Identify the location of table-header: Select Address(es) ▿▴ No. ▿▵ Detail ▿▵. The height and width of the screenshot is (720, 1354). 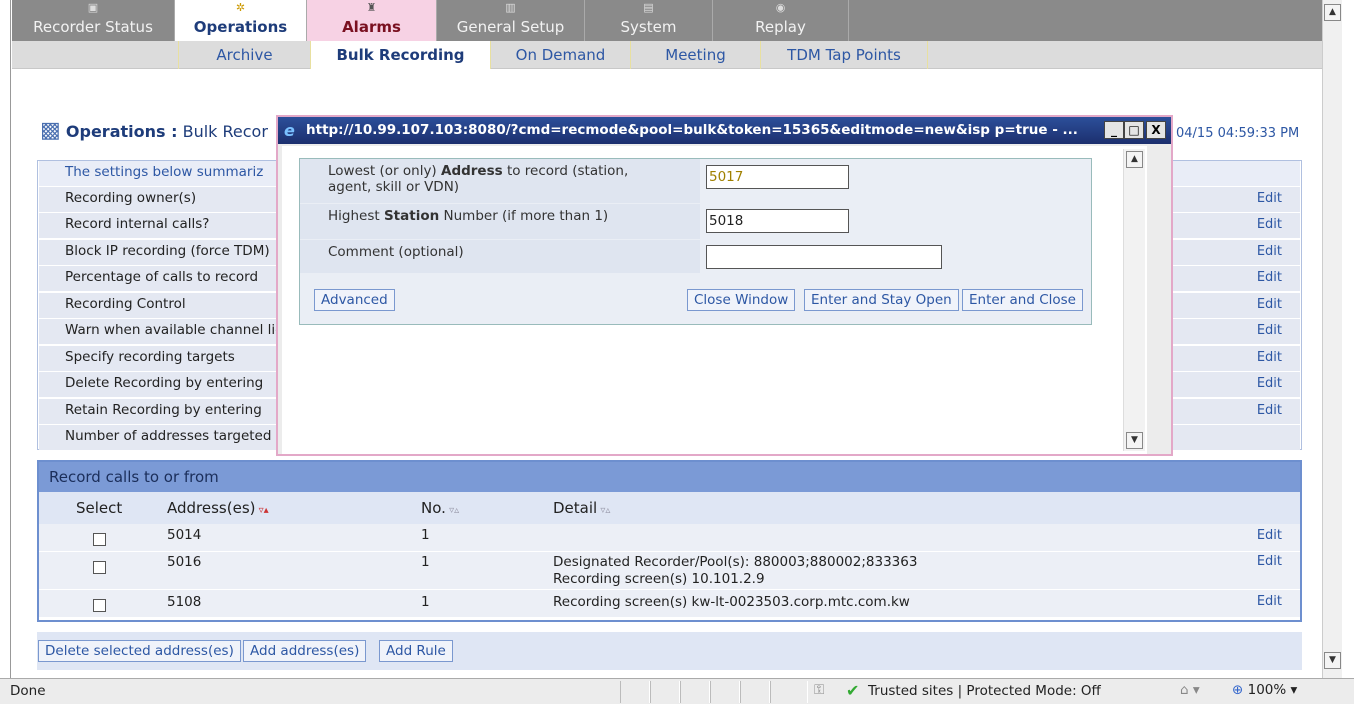
(669, 508).